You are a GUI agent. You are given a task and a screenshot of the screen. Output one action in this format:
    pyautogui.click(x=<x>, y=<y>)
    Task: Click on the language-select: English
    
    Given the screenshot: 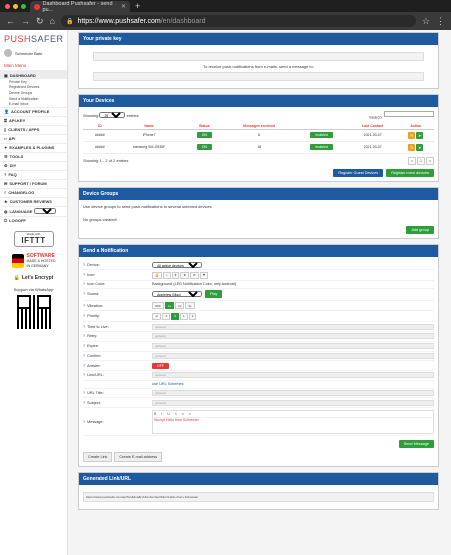 What is the action you would take?
    pyautogui.click(x=45, y=211)
    